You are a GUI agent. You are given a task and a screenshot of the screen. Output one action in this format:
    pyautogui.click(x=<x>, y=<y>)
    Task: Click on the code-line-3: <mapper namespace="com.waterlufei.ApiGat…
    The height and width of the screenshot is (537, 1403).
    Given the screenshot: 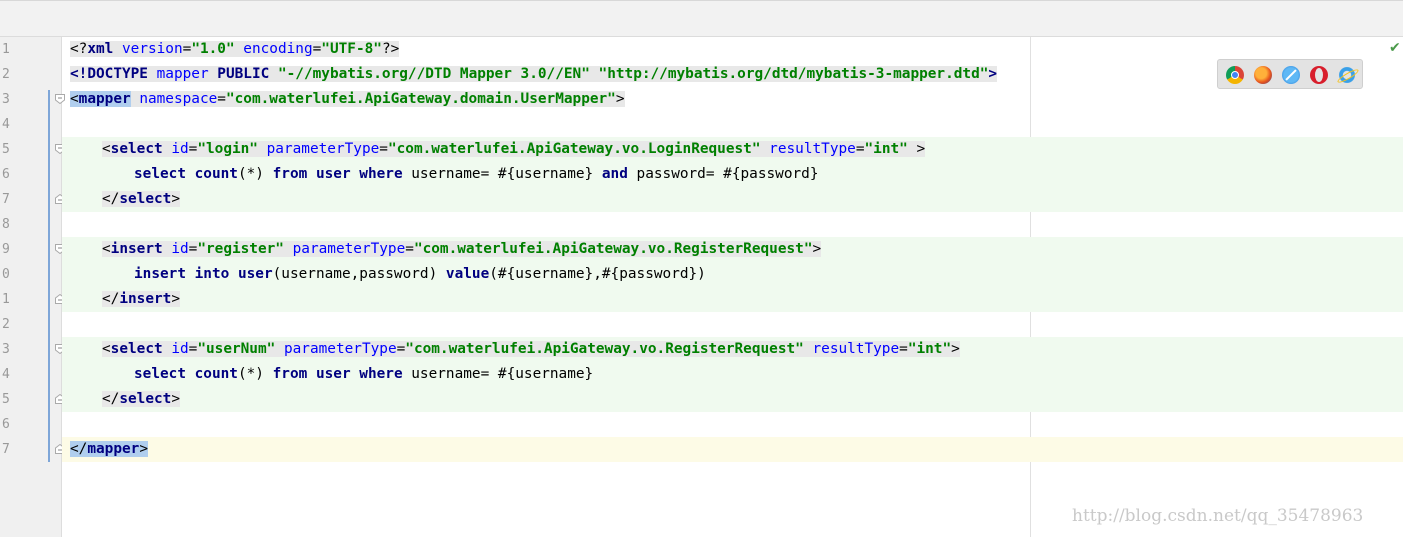 What is the action you would take?
    pyautogui.click(x=732, y=99)
    